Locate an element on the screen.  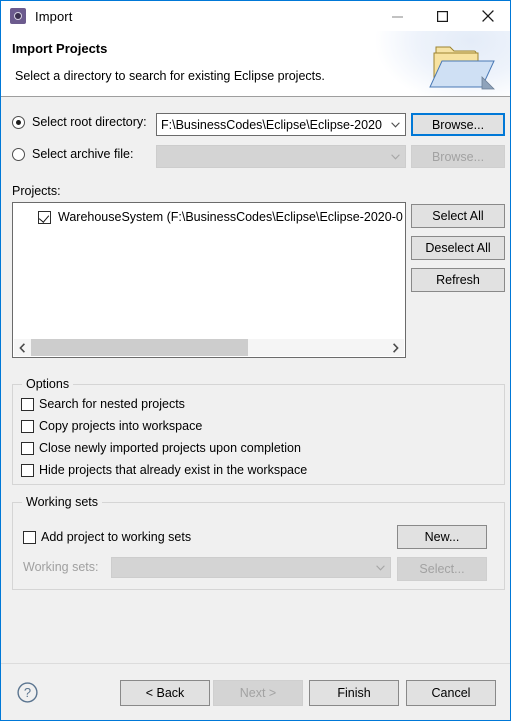
select-all-button: Select All is located at coordinates (458, 216).